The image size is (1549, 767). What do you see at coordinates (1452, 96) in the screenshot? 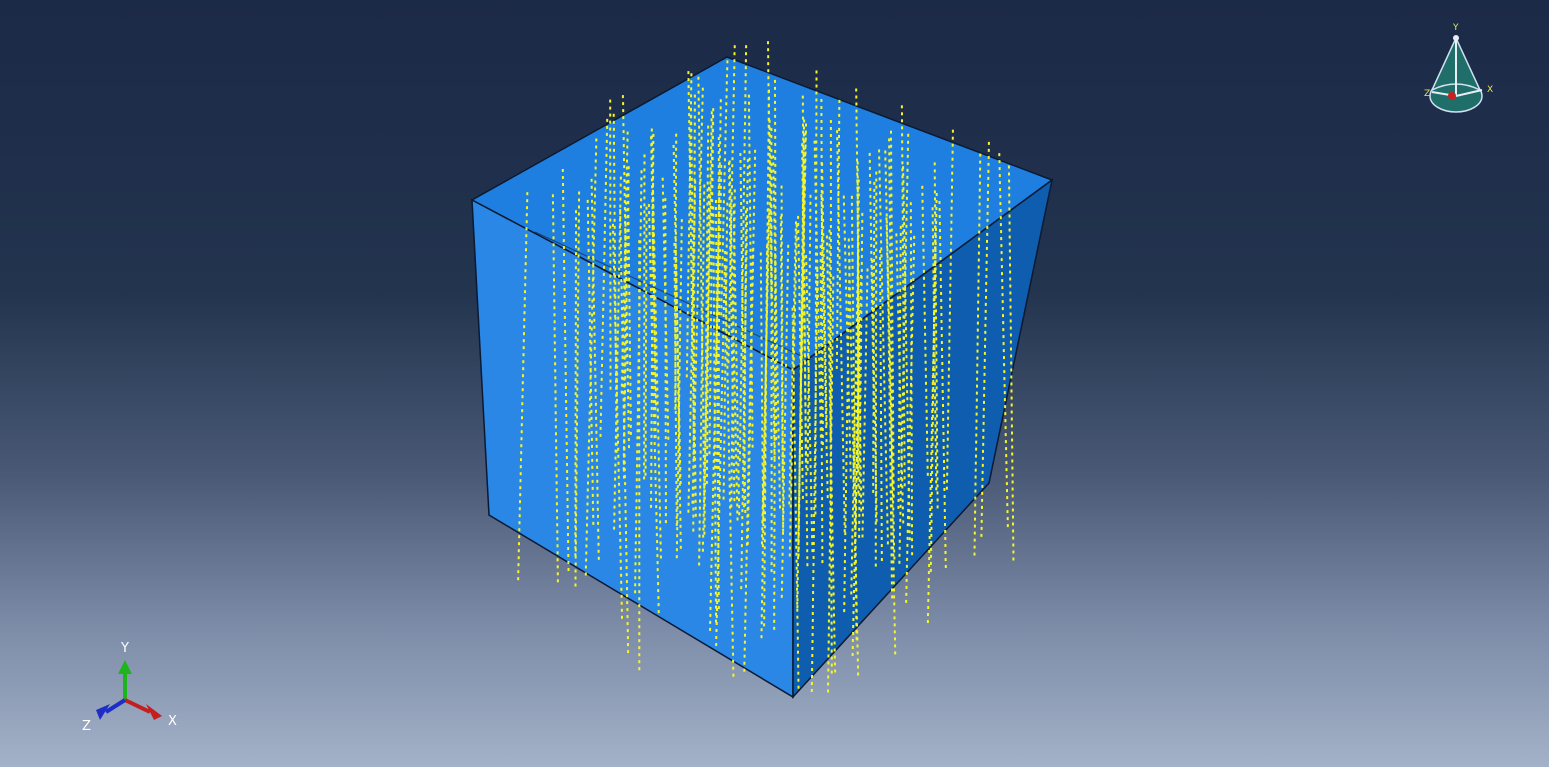
I see `view-cube-origin-icon` at bounding box center [1452, 96].